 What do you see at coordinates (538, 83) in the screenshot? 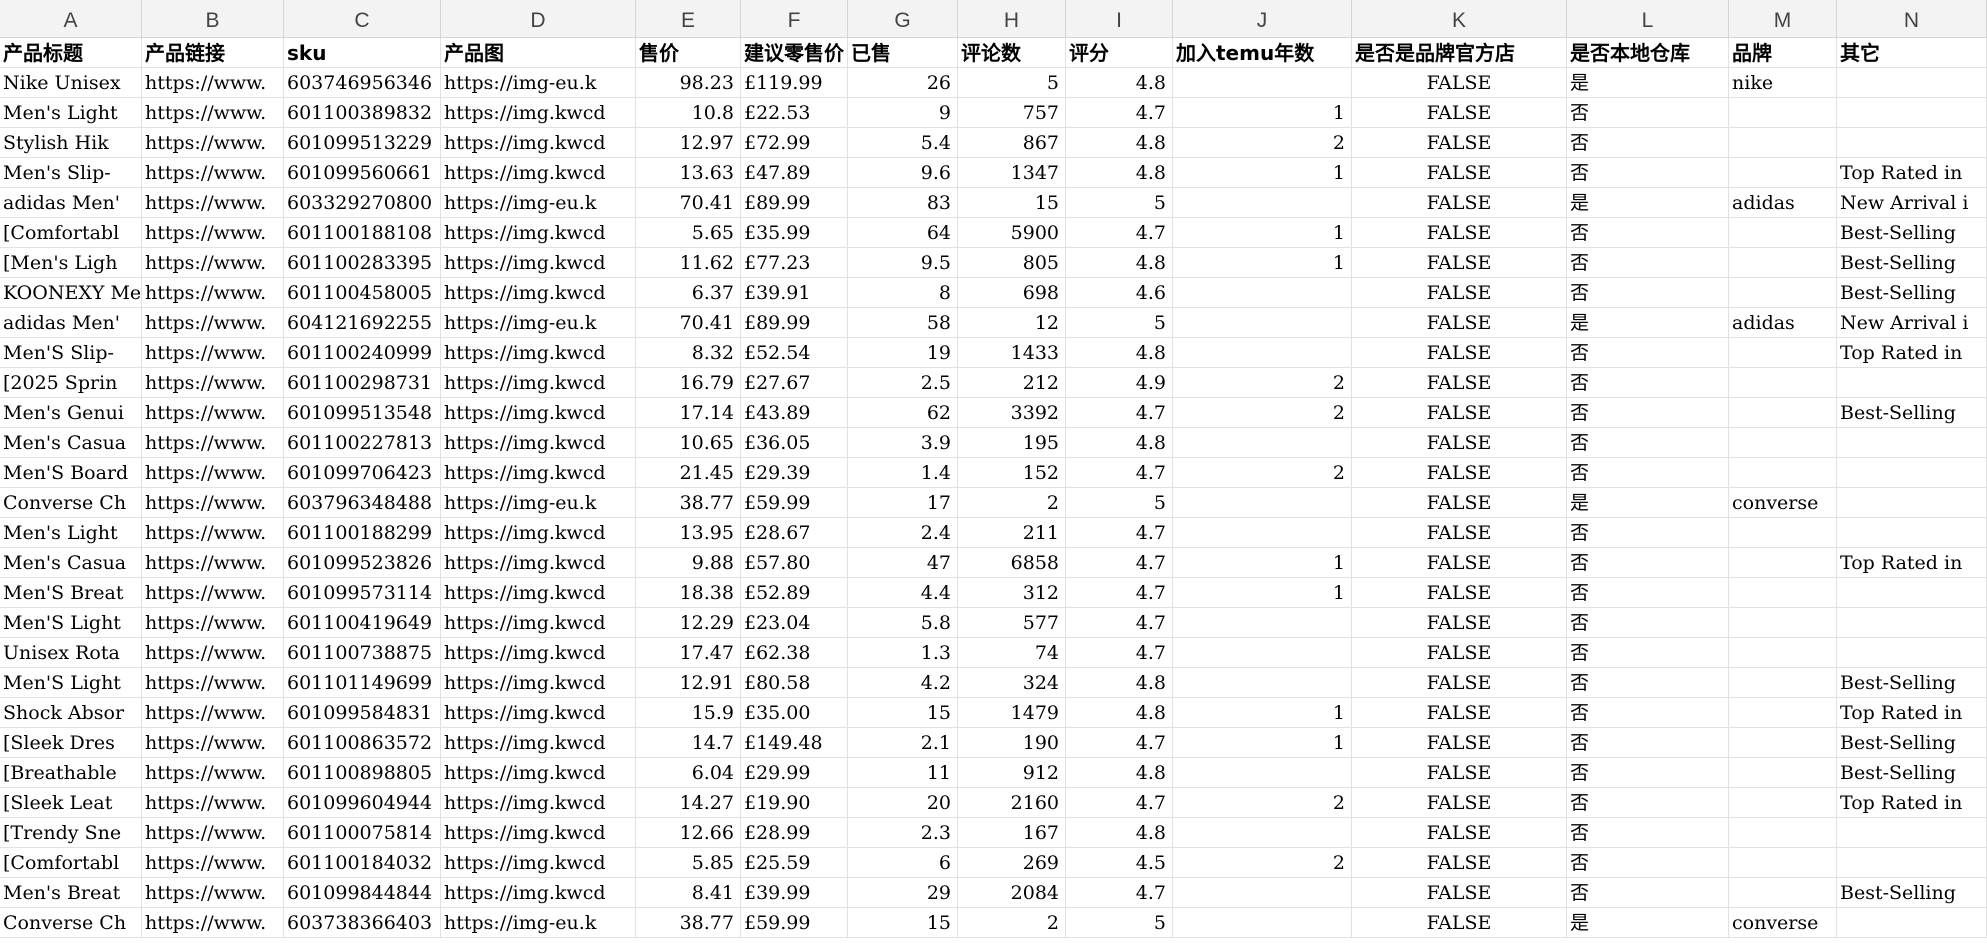
I see `table-cell: https://img-eu.k` at bounding box center [538, 83].